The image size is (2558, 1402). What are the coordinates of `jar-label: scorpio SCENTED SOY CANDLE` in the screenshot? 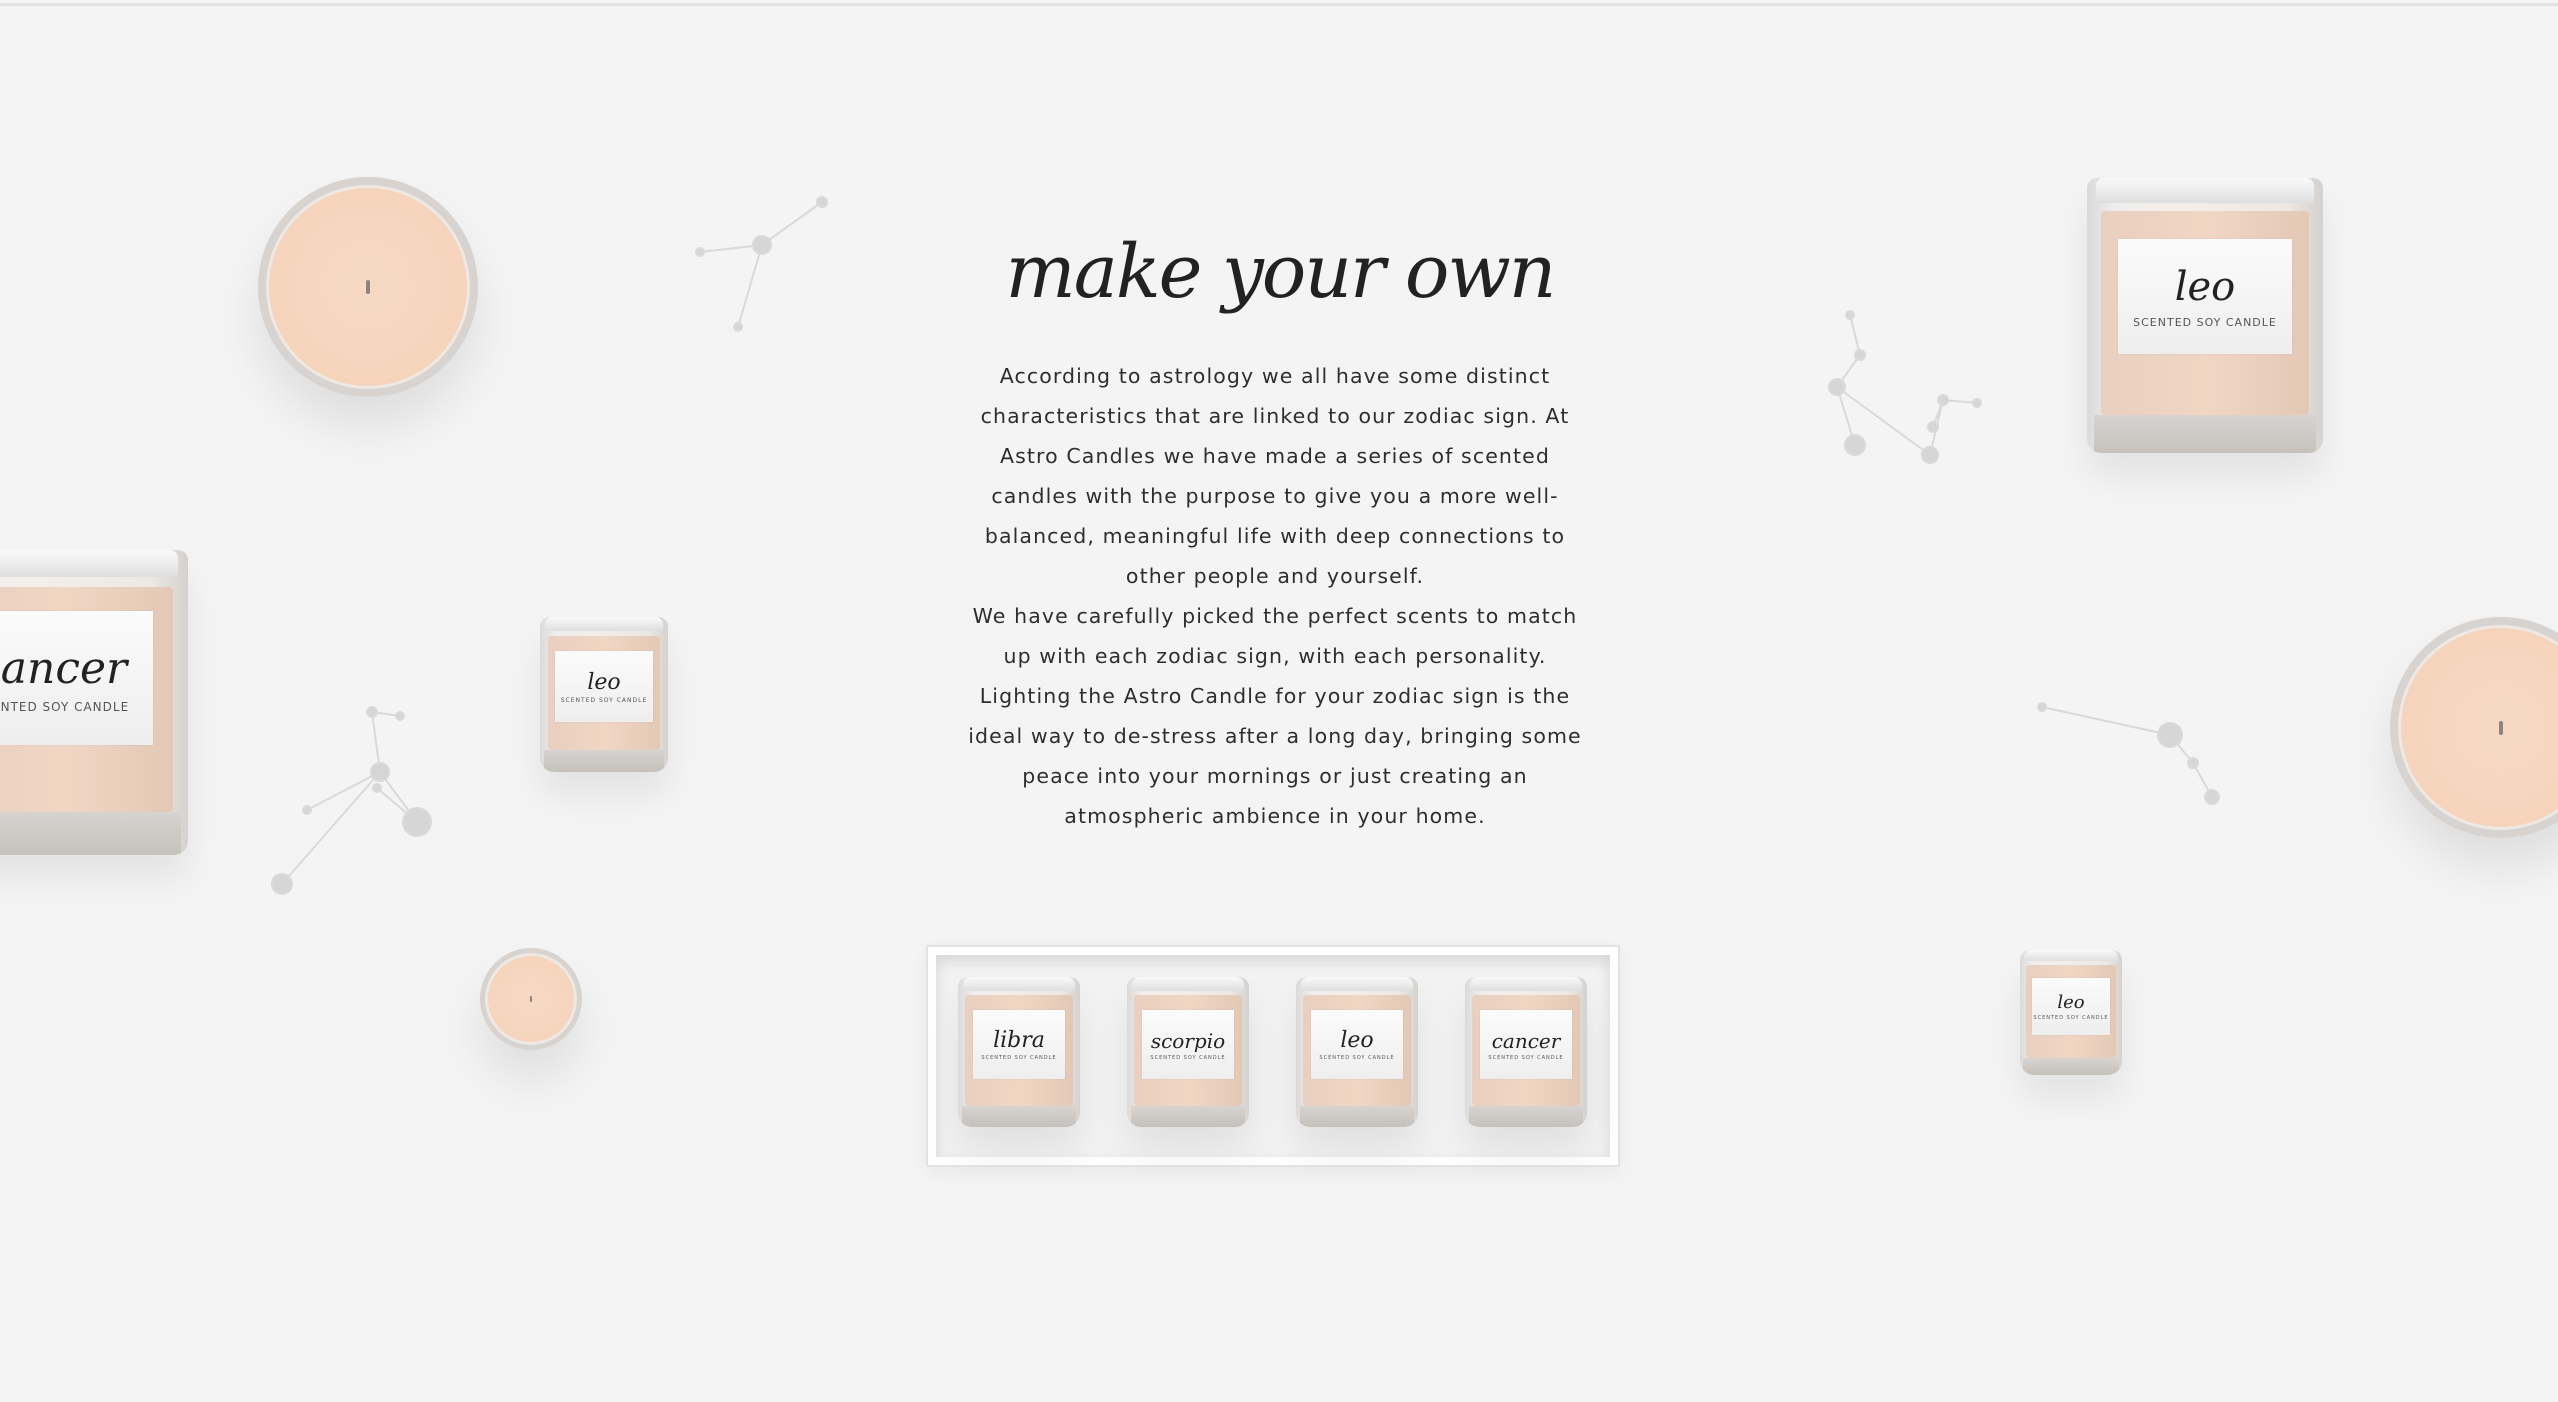 It's located at (1188, 1044).